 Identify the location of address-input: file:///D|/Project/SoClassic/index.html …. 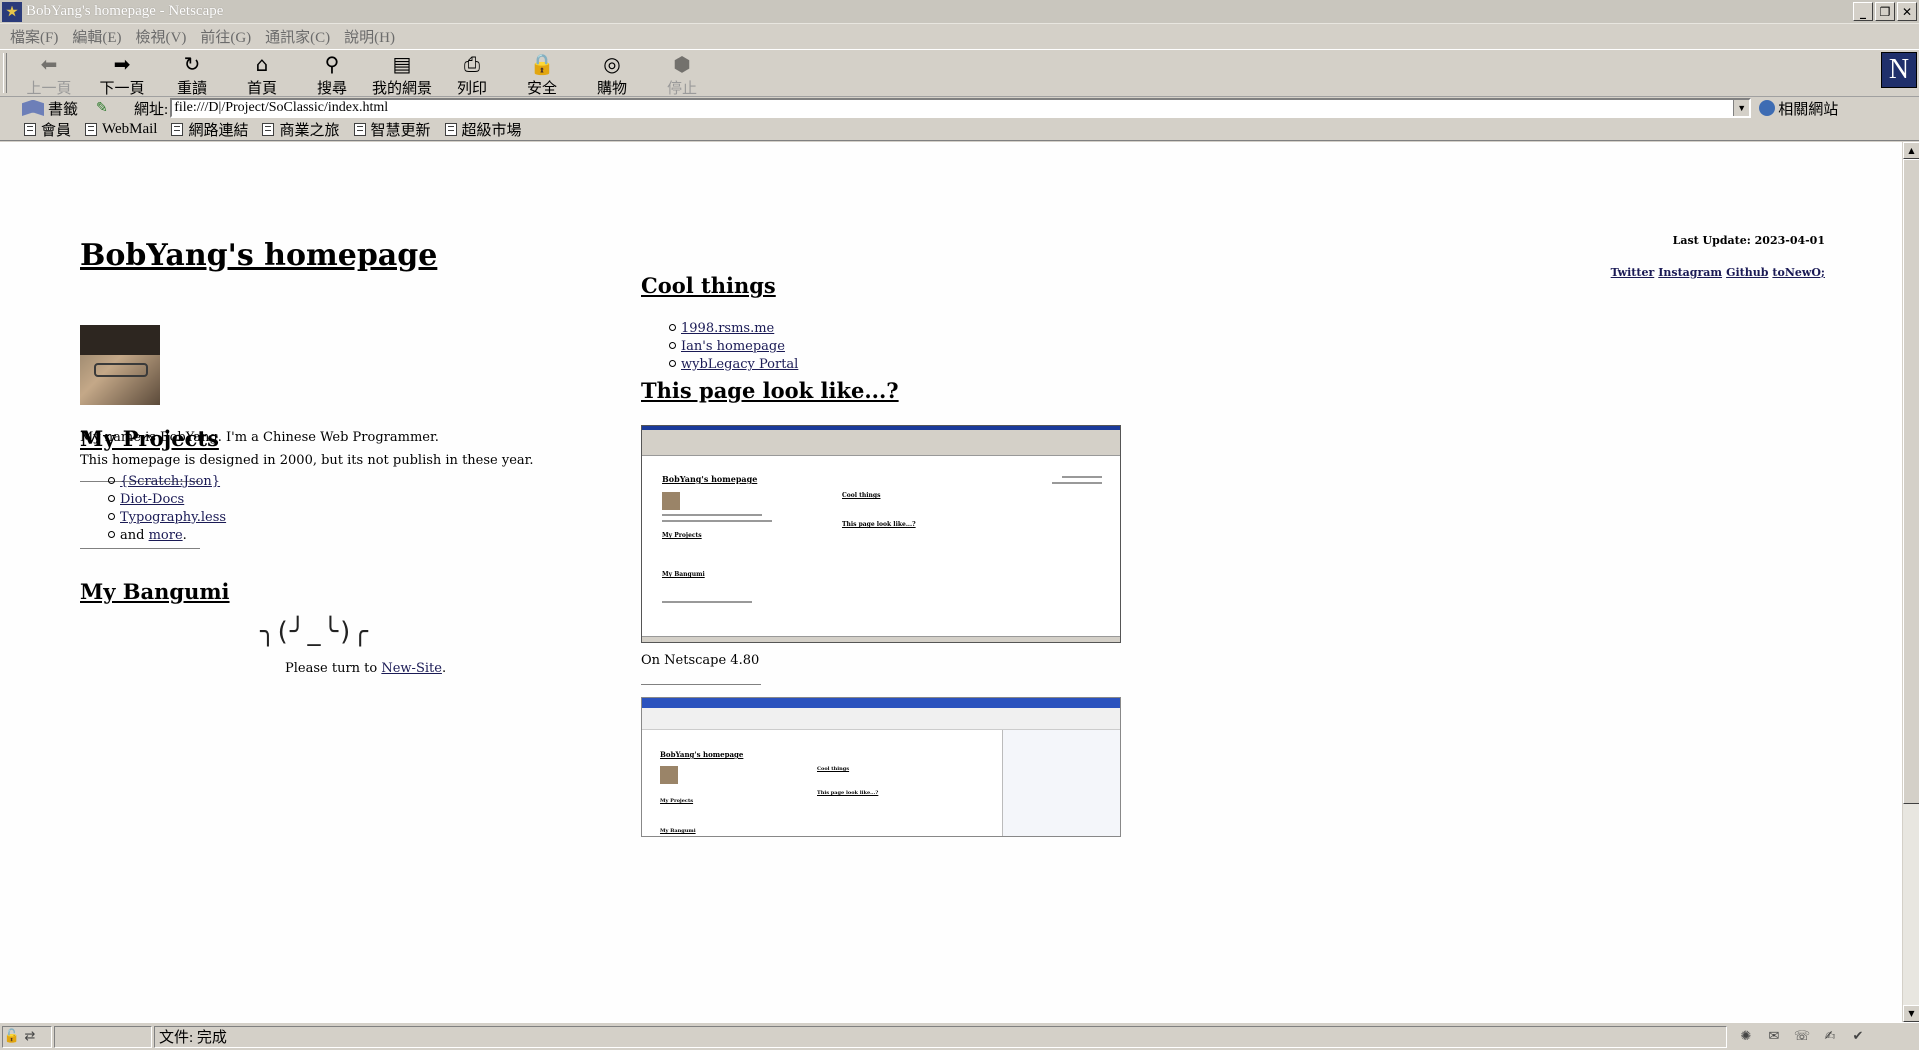
(961, 108).